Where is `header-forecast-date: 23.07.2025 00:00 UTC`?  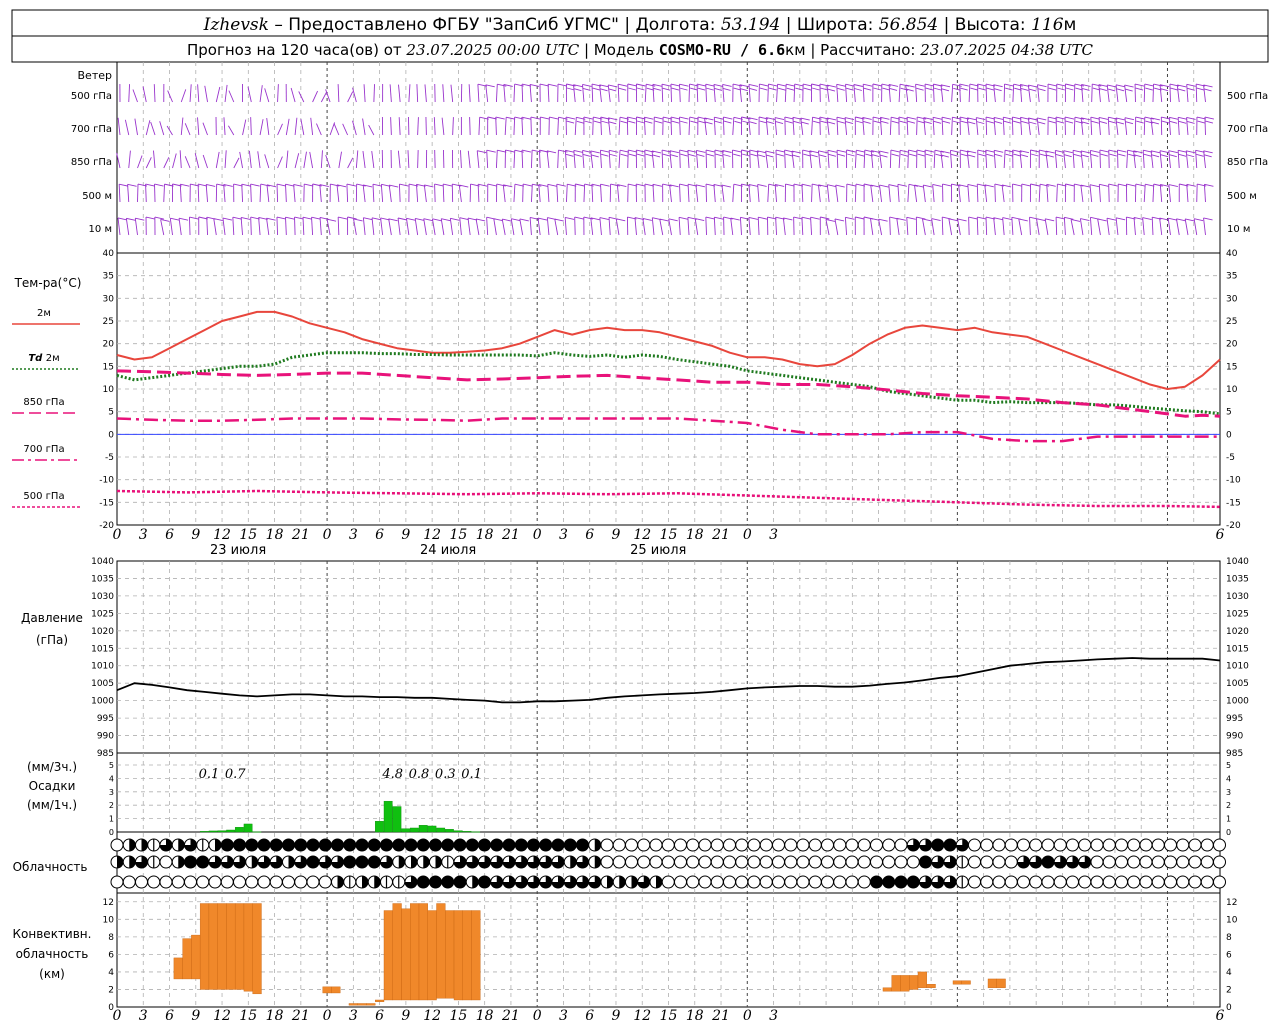
header-forecast-date: 23.07.2025 00:00 UTC is located at coordinates (492, 50).